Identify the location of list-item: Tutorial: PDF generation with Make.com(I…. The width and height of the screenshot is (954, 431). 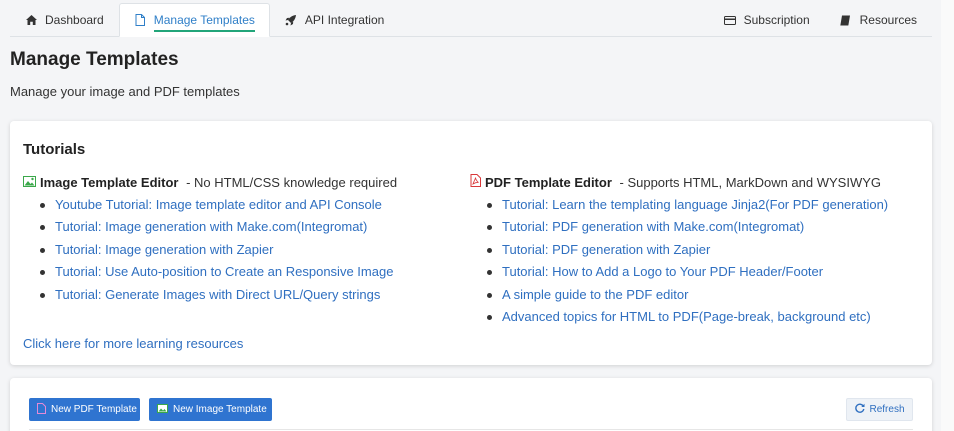
(695, 229).